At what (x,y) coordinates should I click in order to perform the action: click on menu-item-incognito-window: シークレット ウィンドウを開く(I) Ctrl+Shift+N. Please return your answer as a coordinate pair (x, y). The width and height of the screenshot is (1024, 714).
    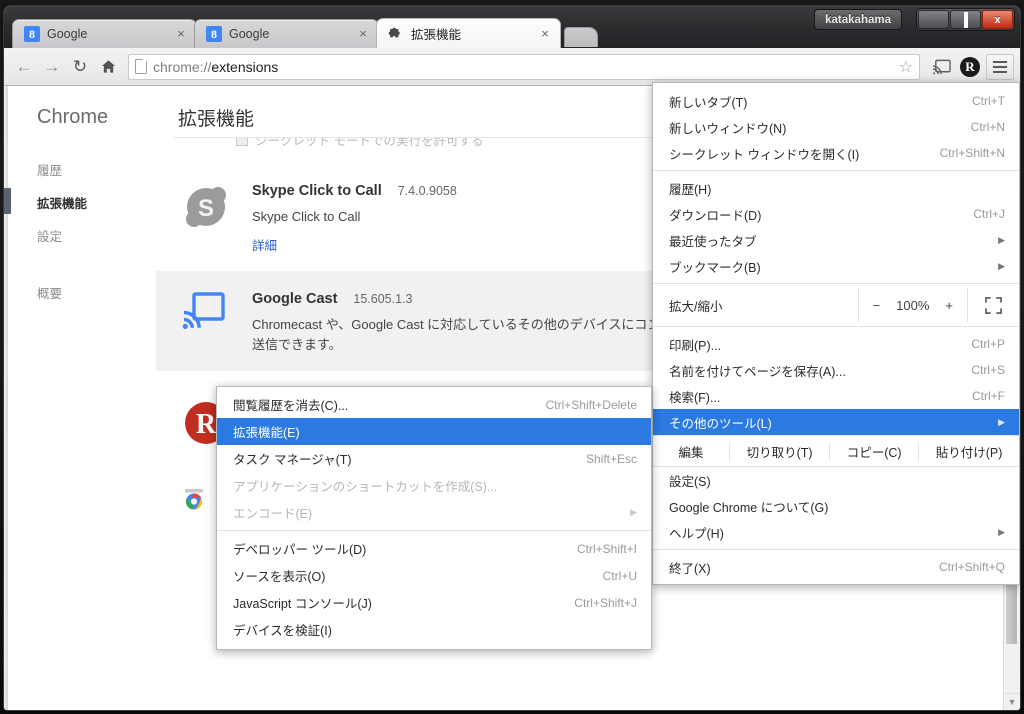
    Looking at the image, I should click on (836, 153).